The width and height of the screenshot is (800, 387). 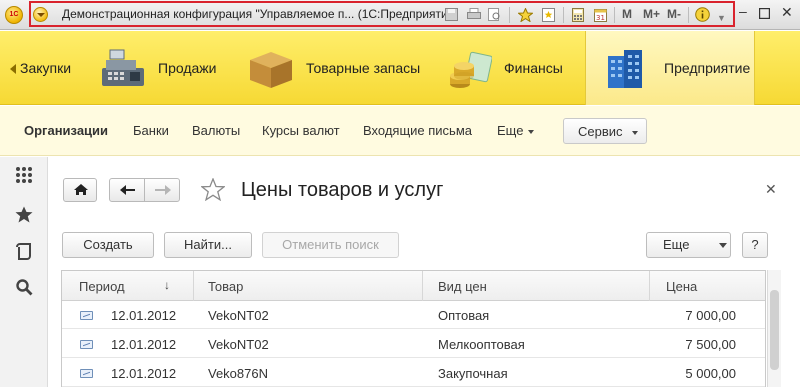 What do you see at coordinates (651, 14) in the screenshot?
I see `memory-m-plus-button: M+` at bounding box center [651, 14].